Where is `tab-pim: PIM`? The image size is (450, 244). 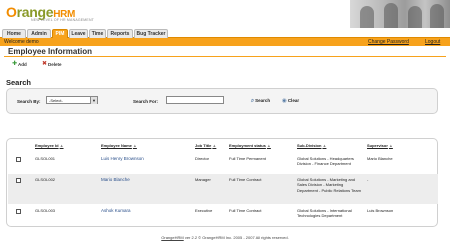 tab-pim: PIM is located at coordinates (60, 33).